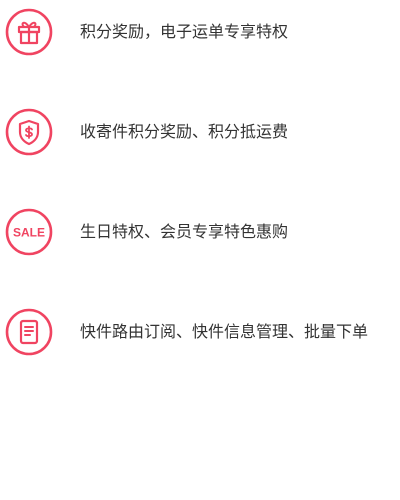  What do you see at coordinates (29, 132) in the screenshot?
I see `shield-dollar-icon` at bounding box center [29, 132].